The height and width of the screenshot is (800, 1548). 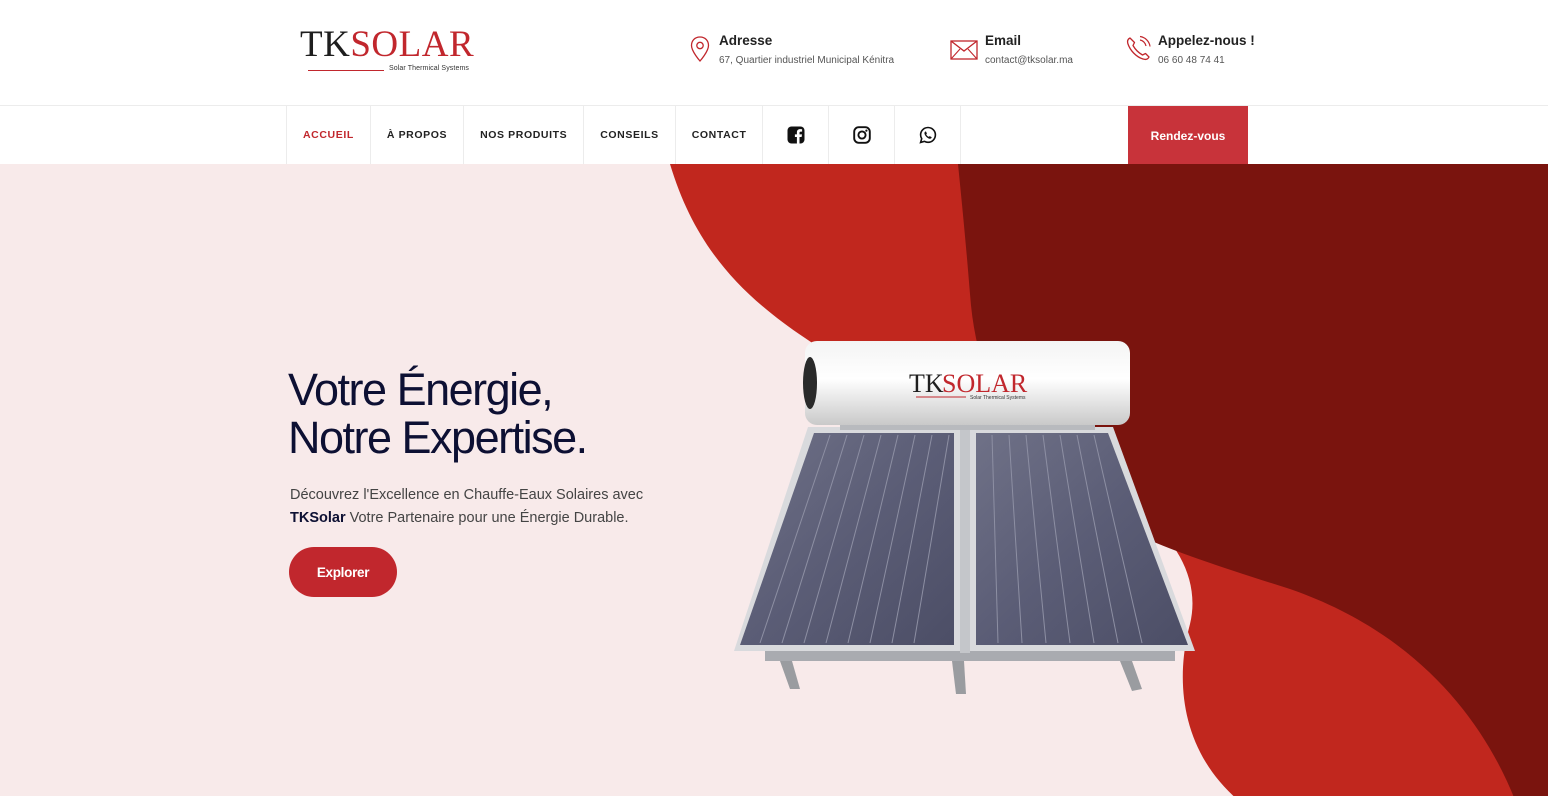 I want to click on hero-title: Votre Énergie, Notre Expertise., so click(x=438, y=413).